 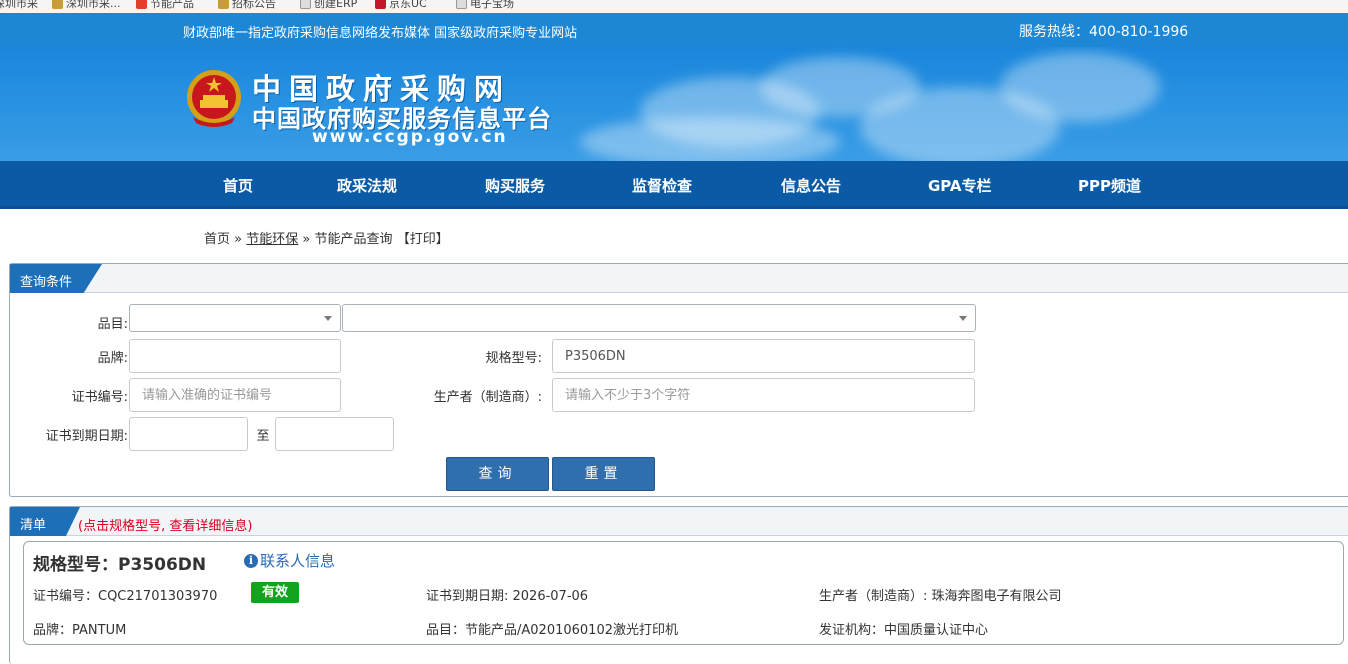 What do you see at coordinates (235, 395) in the screenshot?
I see `cert-no-input` at bounding box center [235, 395].